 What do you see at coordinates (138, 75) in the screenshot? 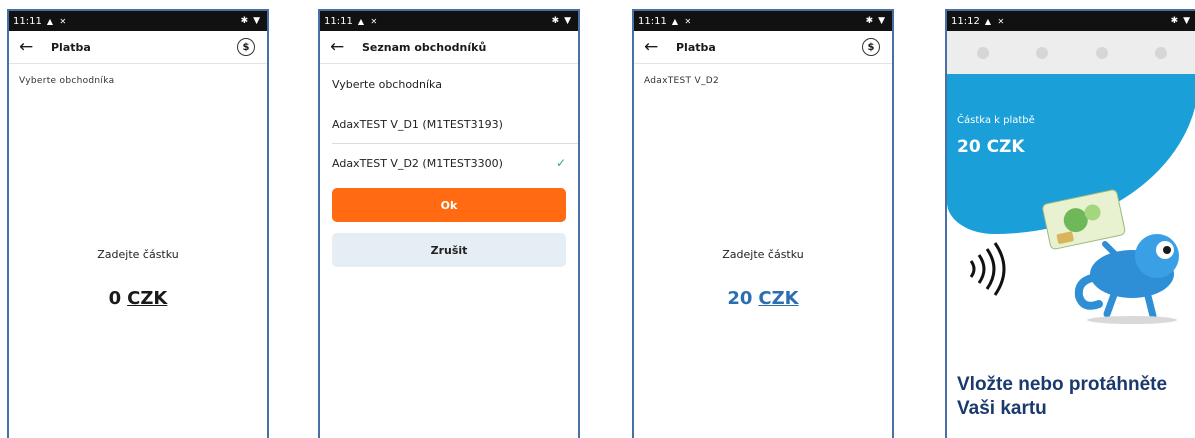
I see `merchant-selector: Vyberte obchodníka` at bounding box center [138, 75].